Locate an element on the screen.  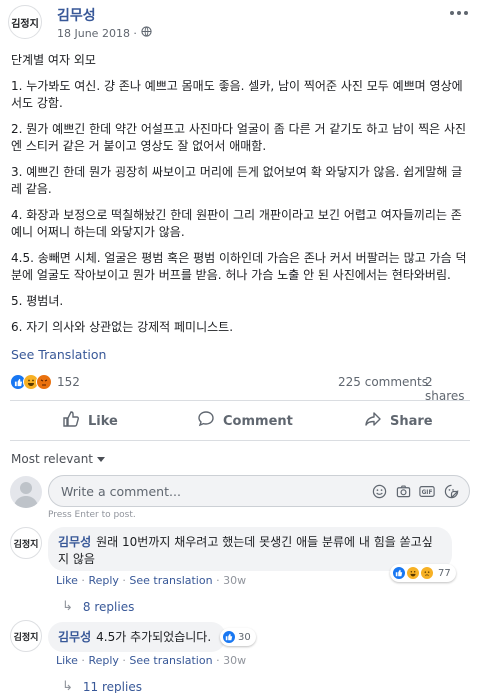
post-author: 김무성 is located at coordinates (76, 15).